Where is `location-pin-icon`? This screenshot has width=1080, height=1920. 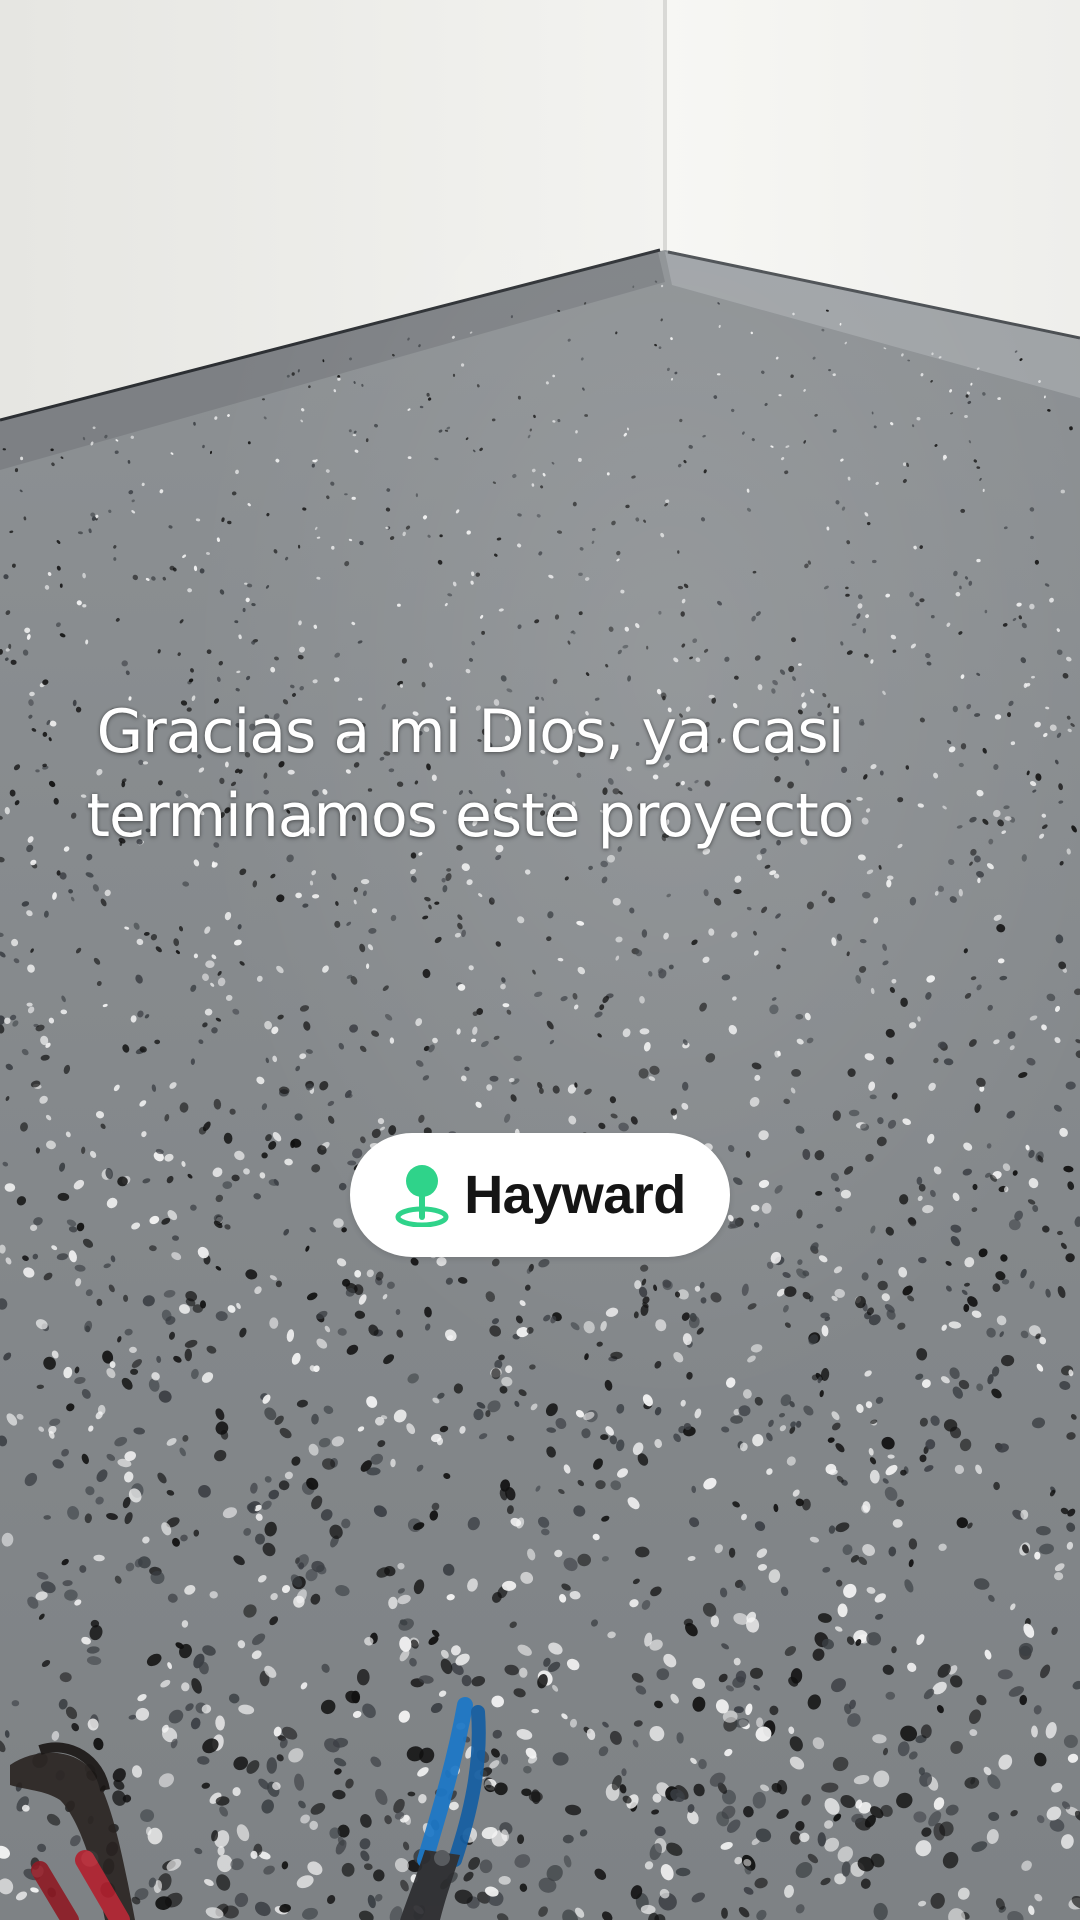
location-pin-icon is located at coordinates (422, 1195).